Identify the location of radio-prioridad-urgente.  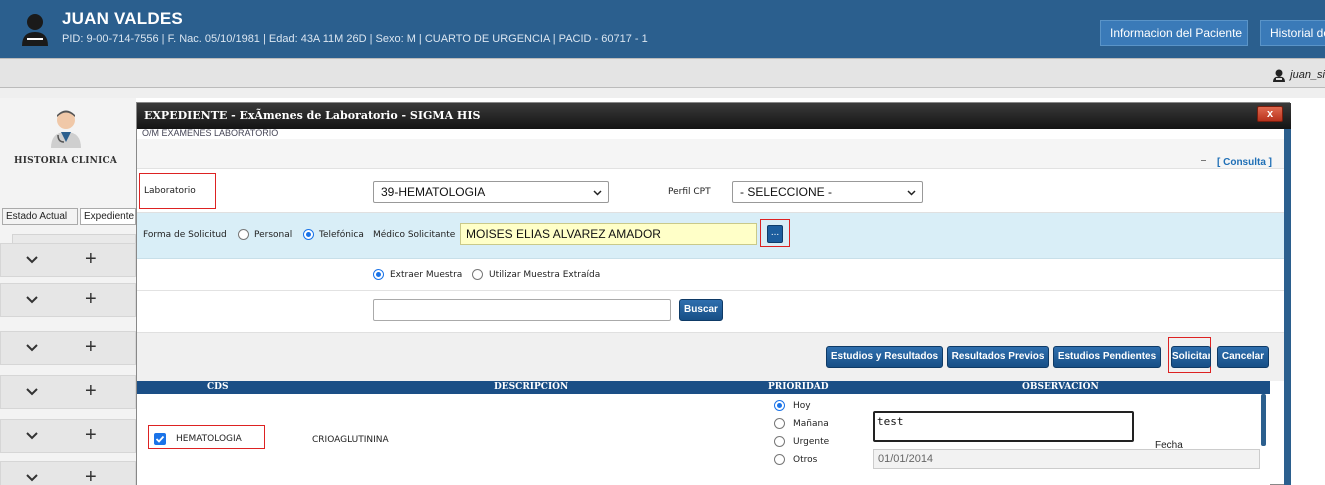
(779, 441).